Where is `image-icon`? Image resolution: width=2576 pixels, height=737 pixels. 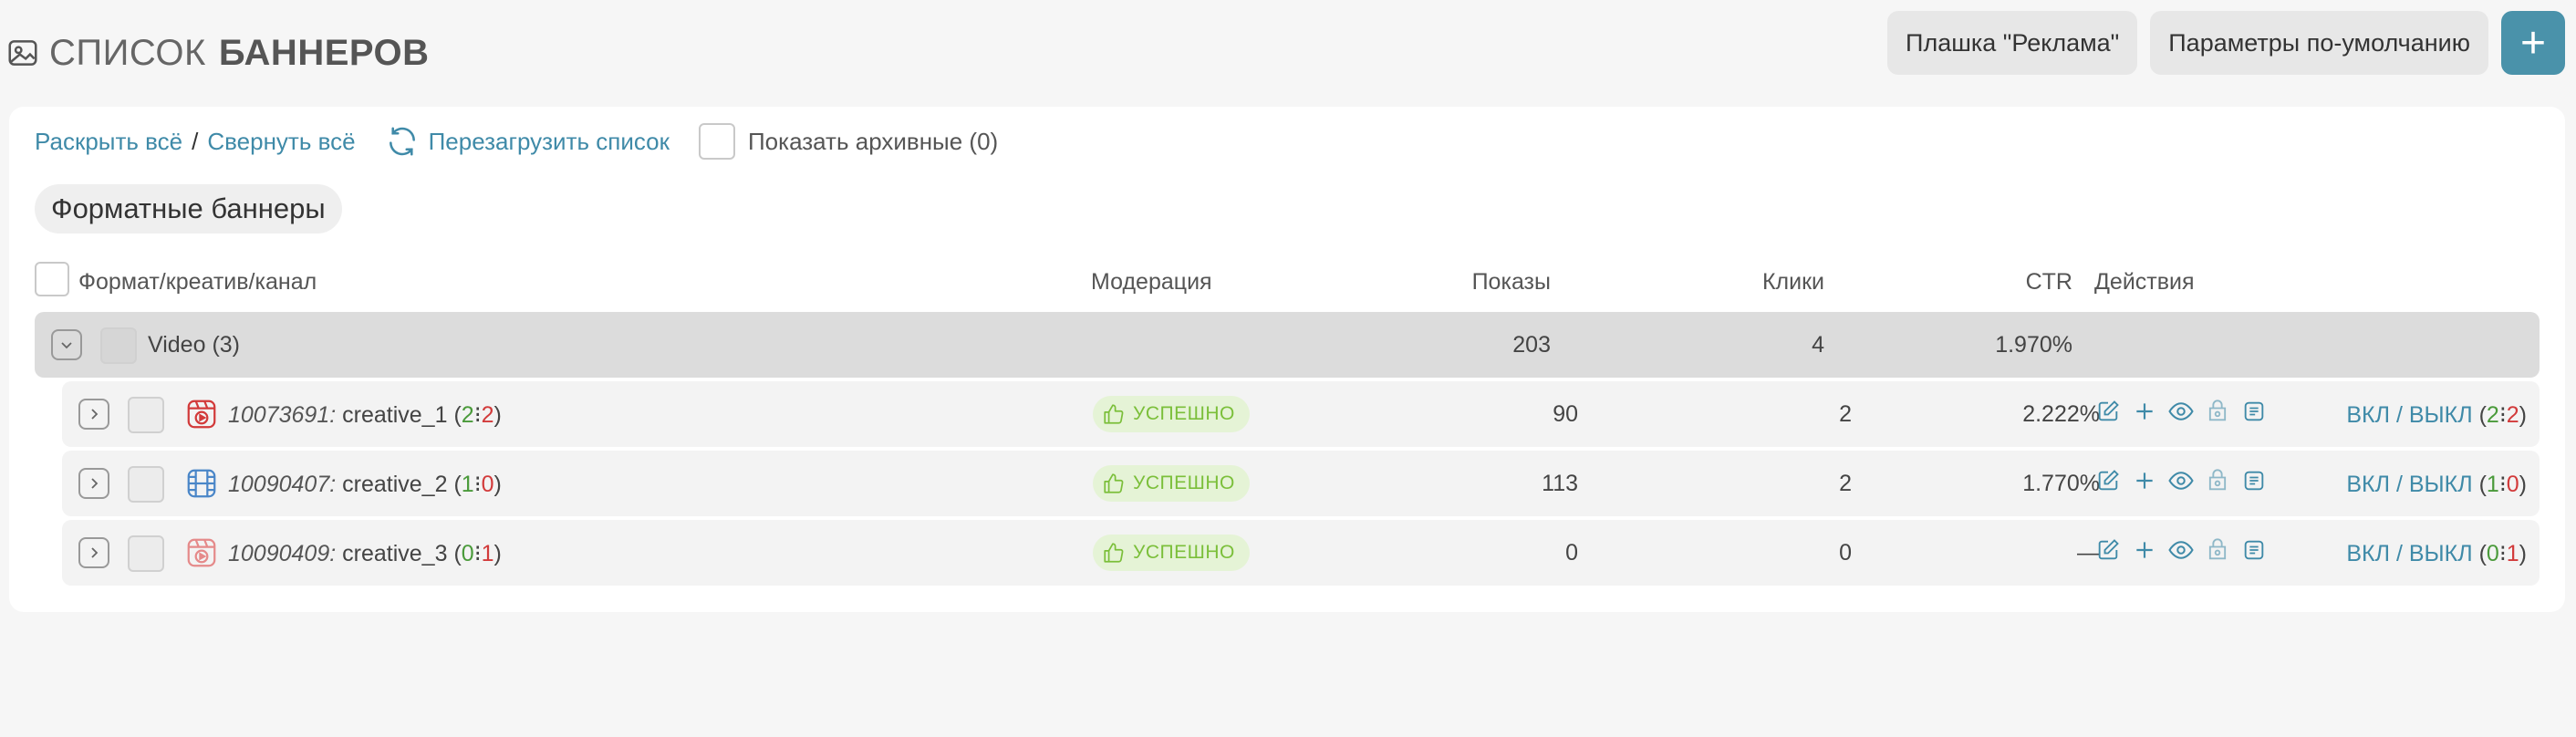
image-icon is located at coordinates (22, 53).